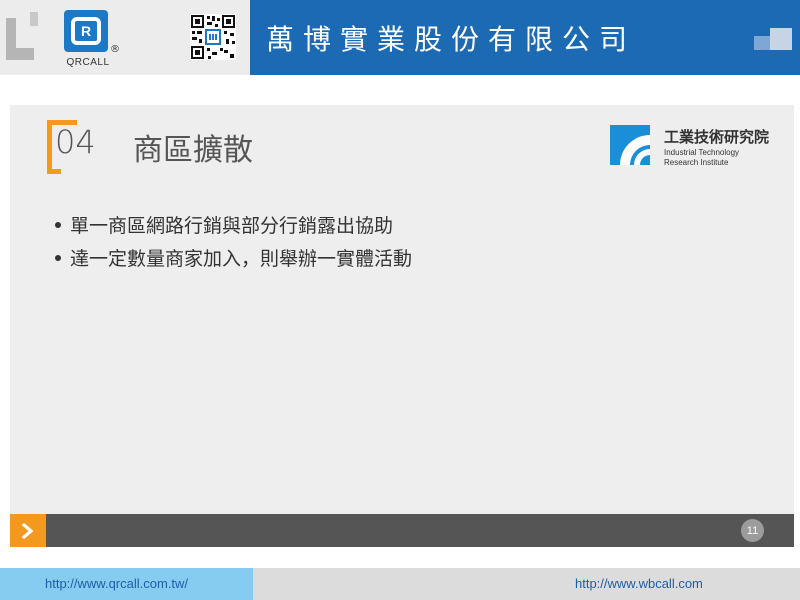  What do you see at coordinates (402, 530) in the screenshot?
I see `slide-footer-bar: 11` at bounding box center [402, 530].